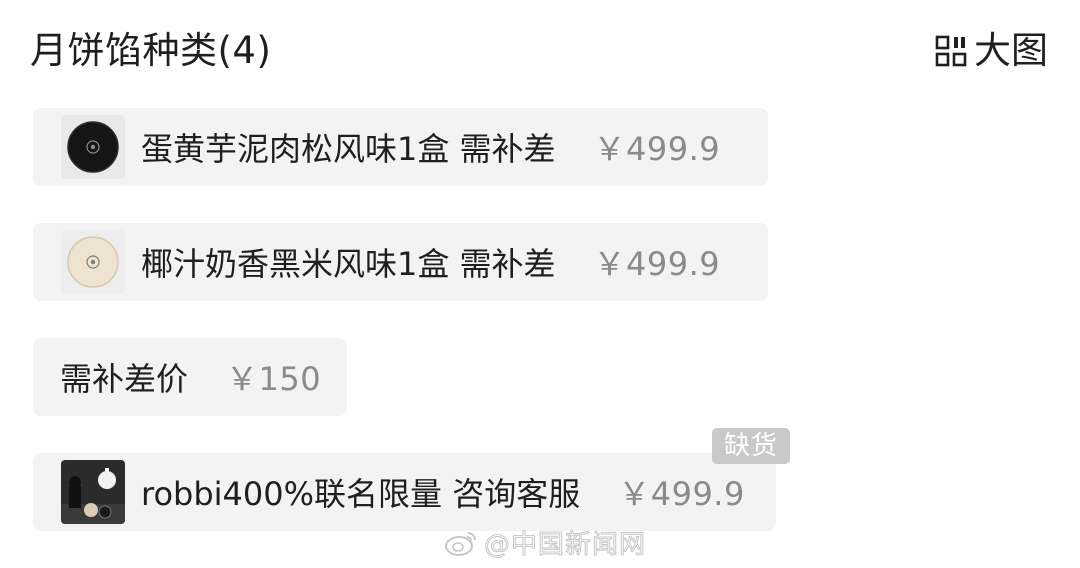  I want to click on section-title: 月饼馅种类(4), so click(151, 50).